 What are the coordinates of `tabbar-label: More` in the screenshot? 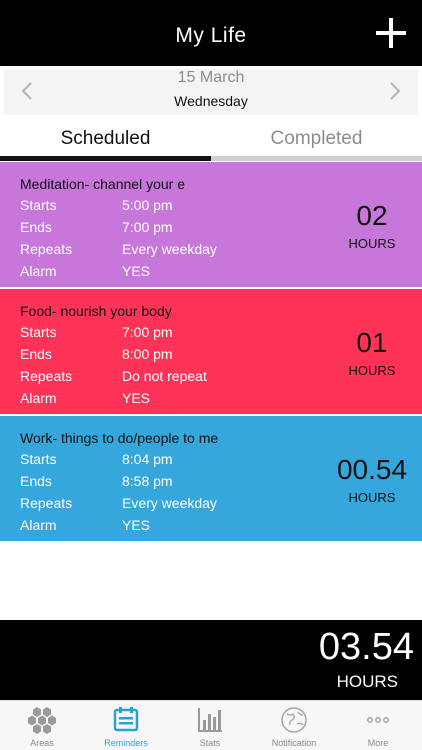 It's located at (378, 743).